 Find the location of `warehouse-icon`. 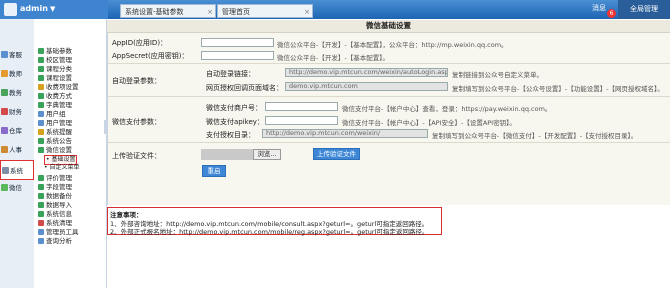

warehouse-icon is located at coordinates (4, 130).